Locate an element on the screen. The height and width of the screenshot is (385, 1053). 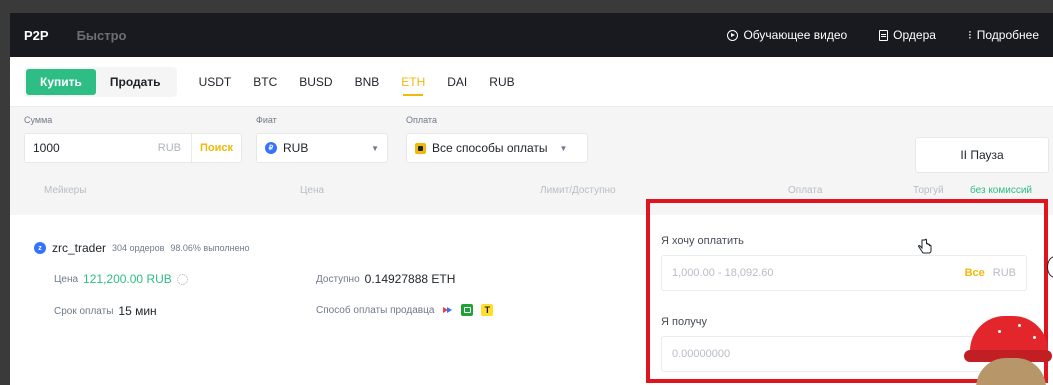
payment-method-icons: T is located at coordinates (468, 310).